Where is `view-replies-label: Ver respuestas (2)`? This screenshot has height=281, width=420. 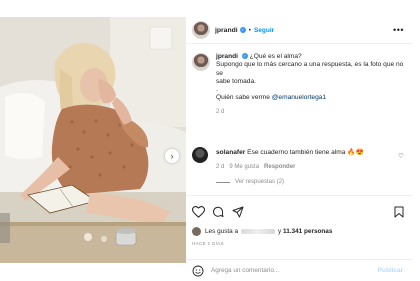
view-replies-label: Ver respuestas (2) is located at coordinates (260, 182).